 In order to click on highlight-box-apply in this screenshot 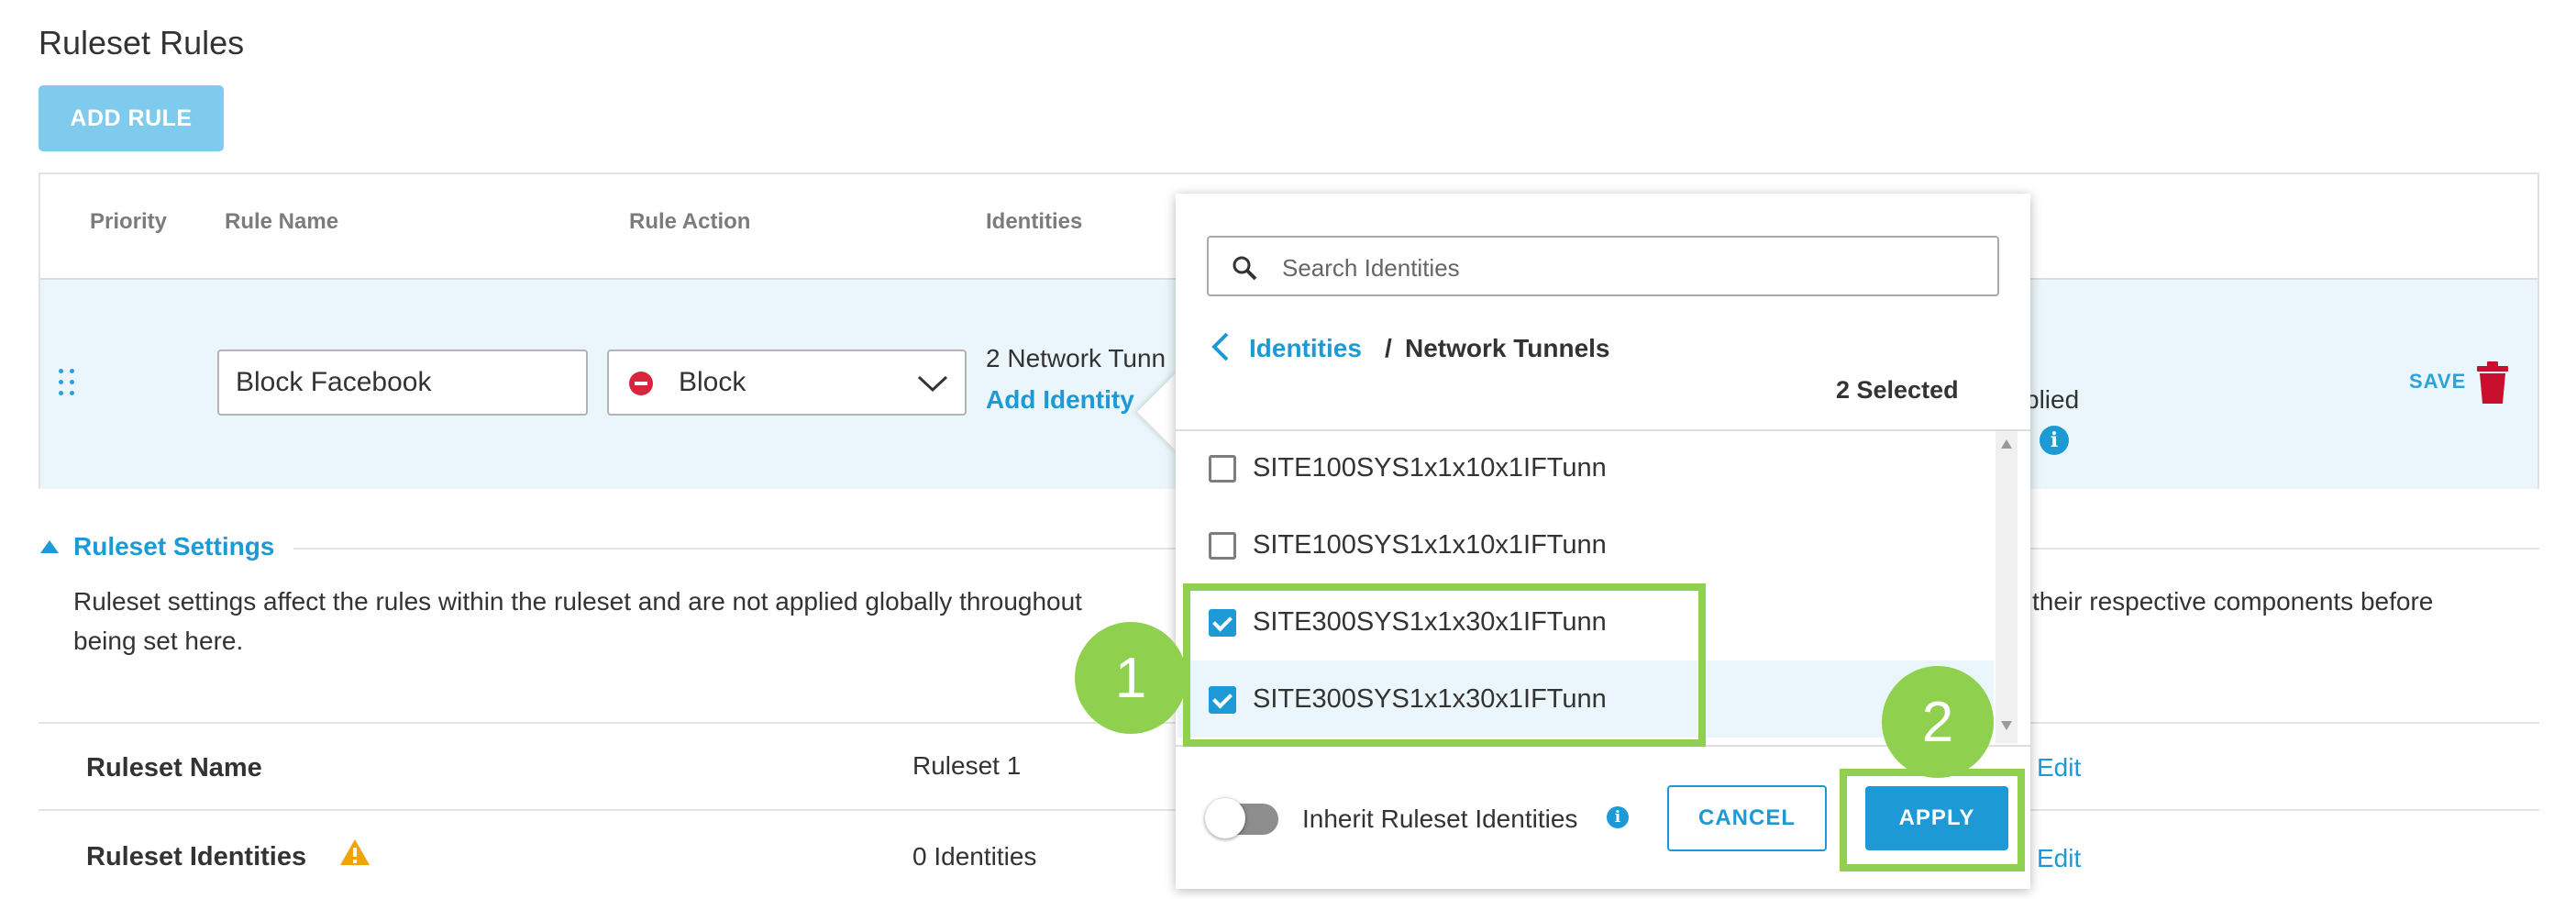, I will do `click(1932, 820)`.